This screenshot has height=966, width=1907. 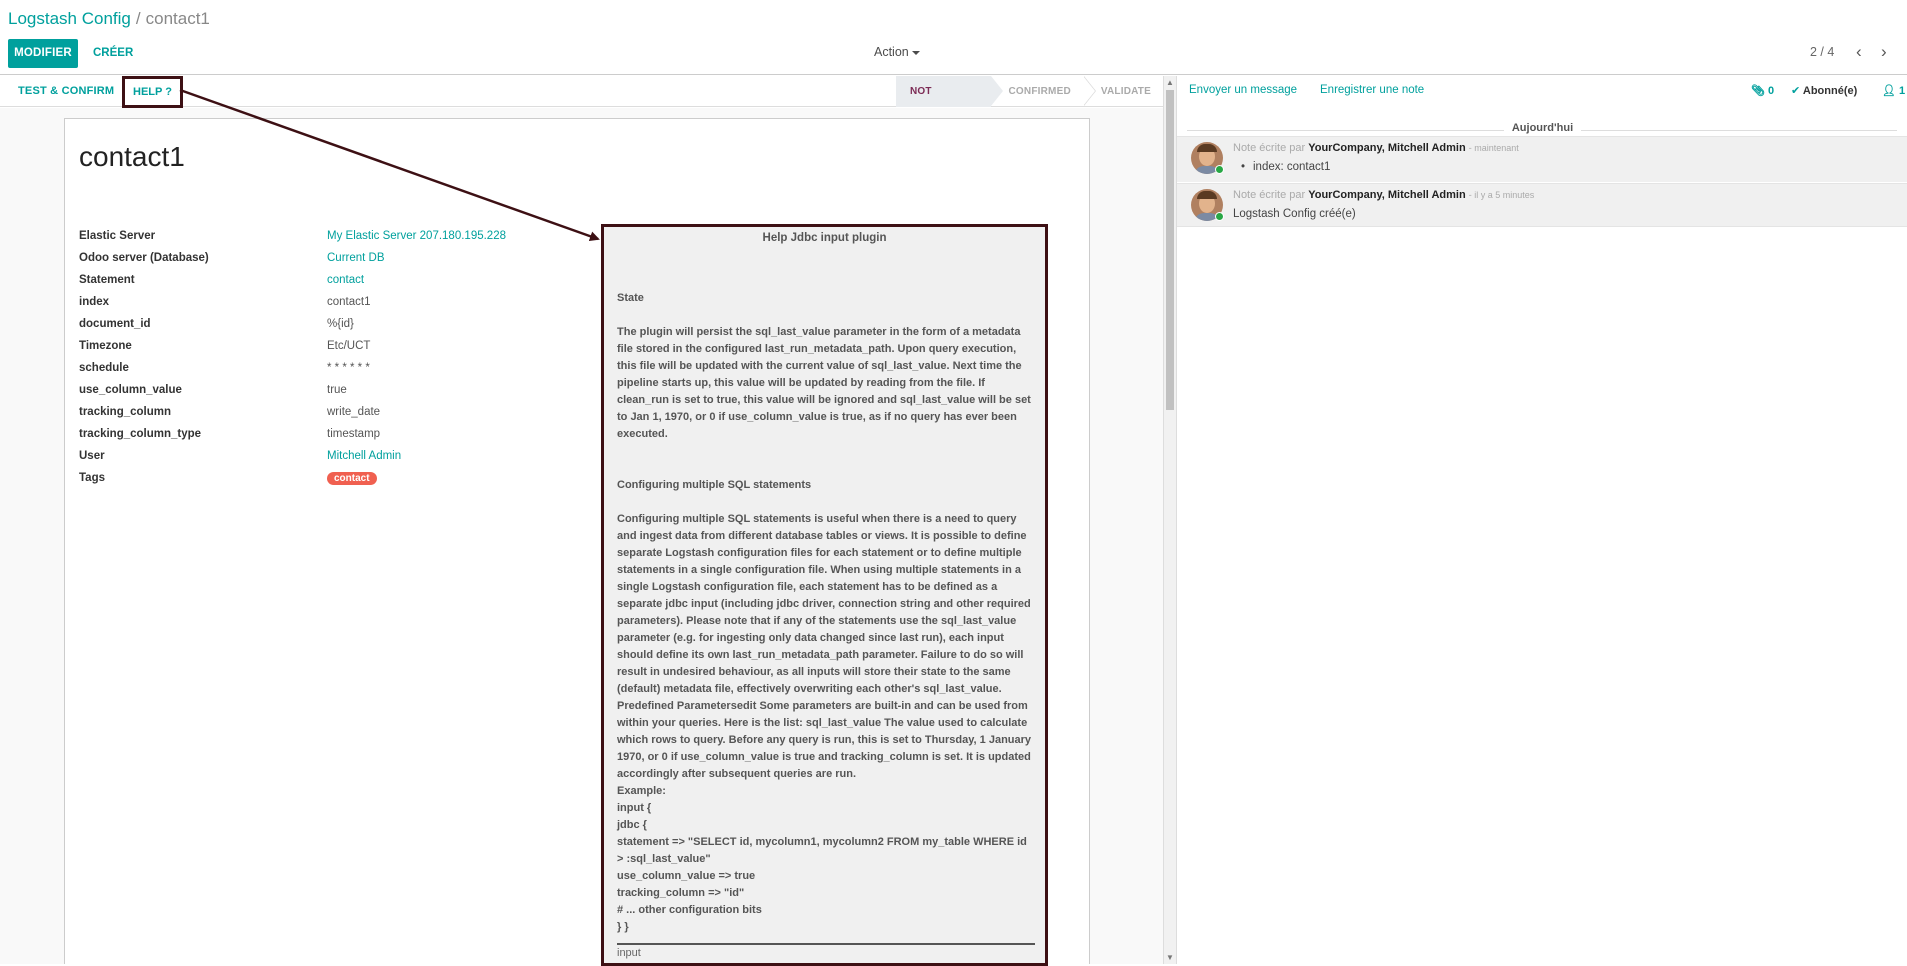 I want to click on create-button: CRÉER, so click(x=113, y=53).